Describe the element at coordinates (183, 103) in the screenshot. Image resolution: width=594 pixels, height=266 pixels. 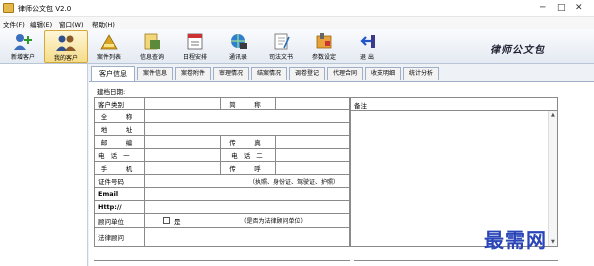
I see `client-type-select` at that location.